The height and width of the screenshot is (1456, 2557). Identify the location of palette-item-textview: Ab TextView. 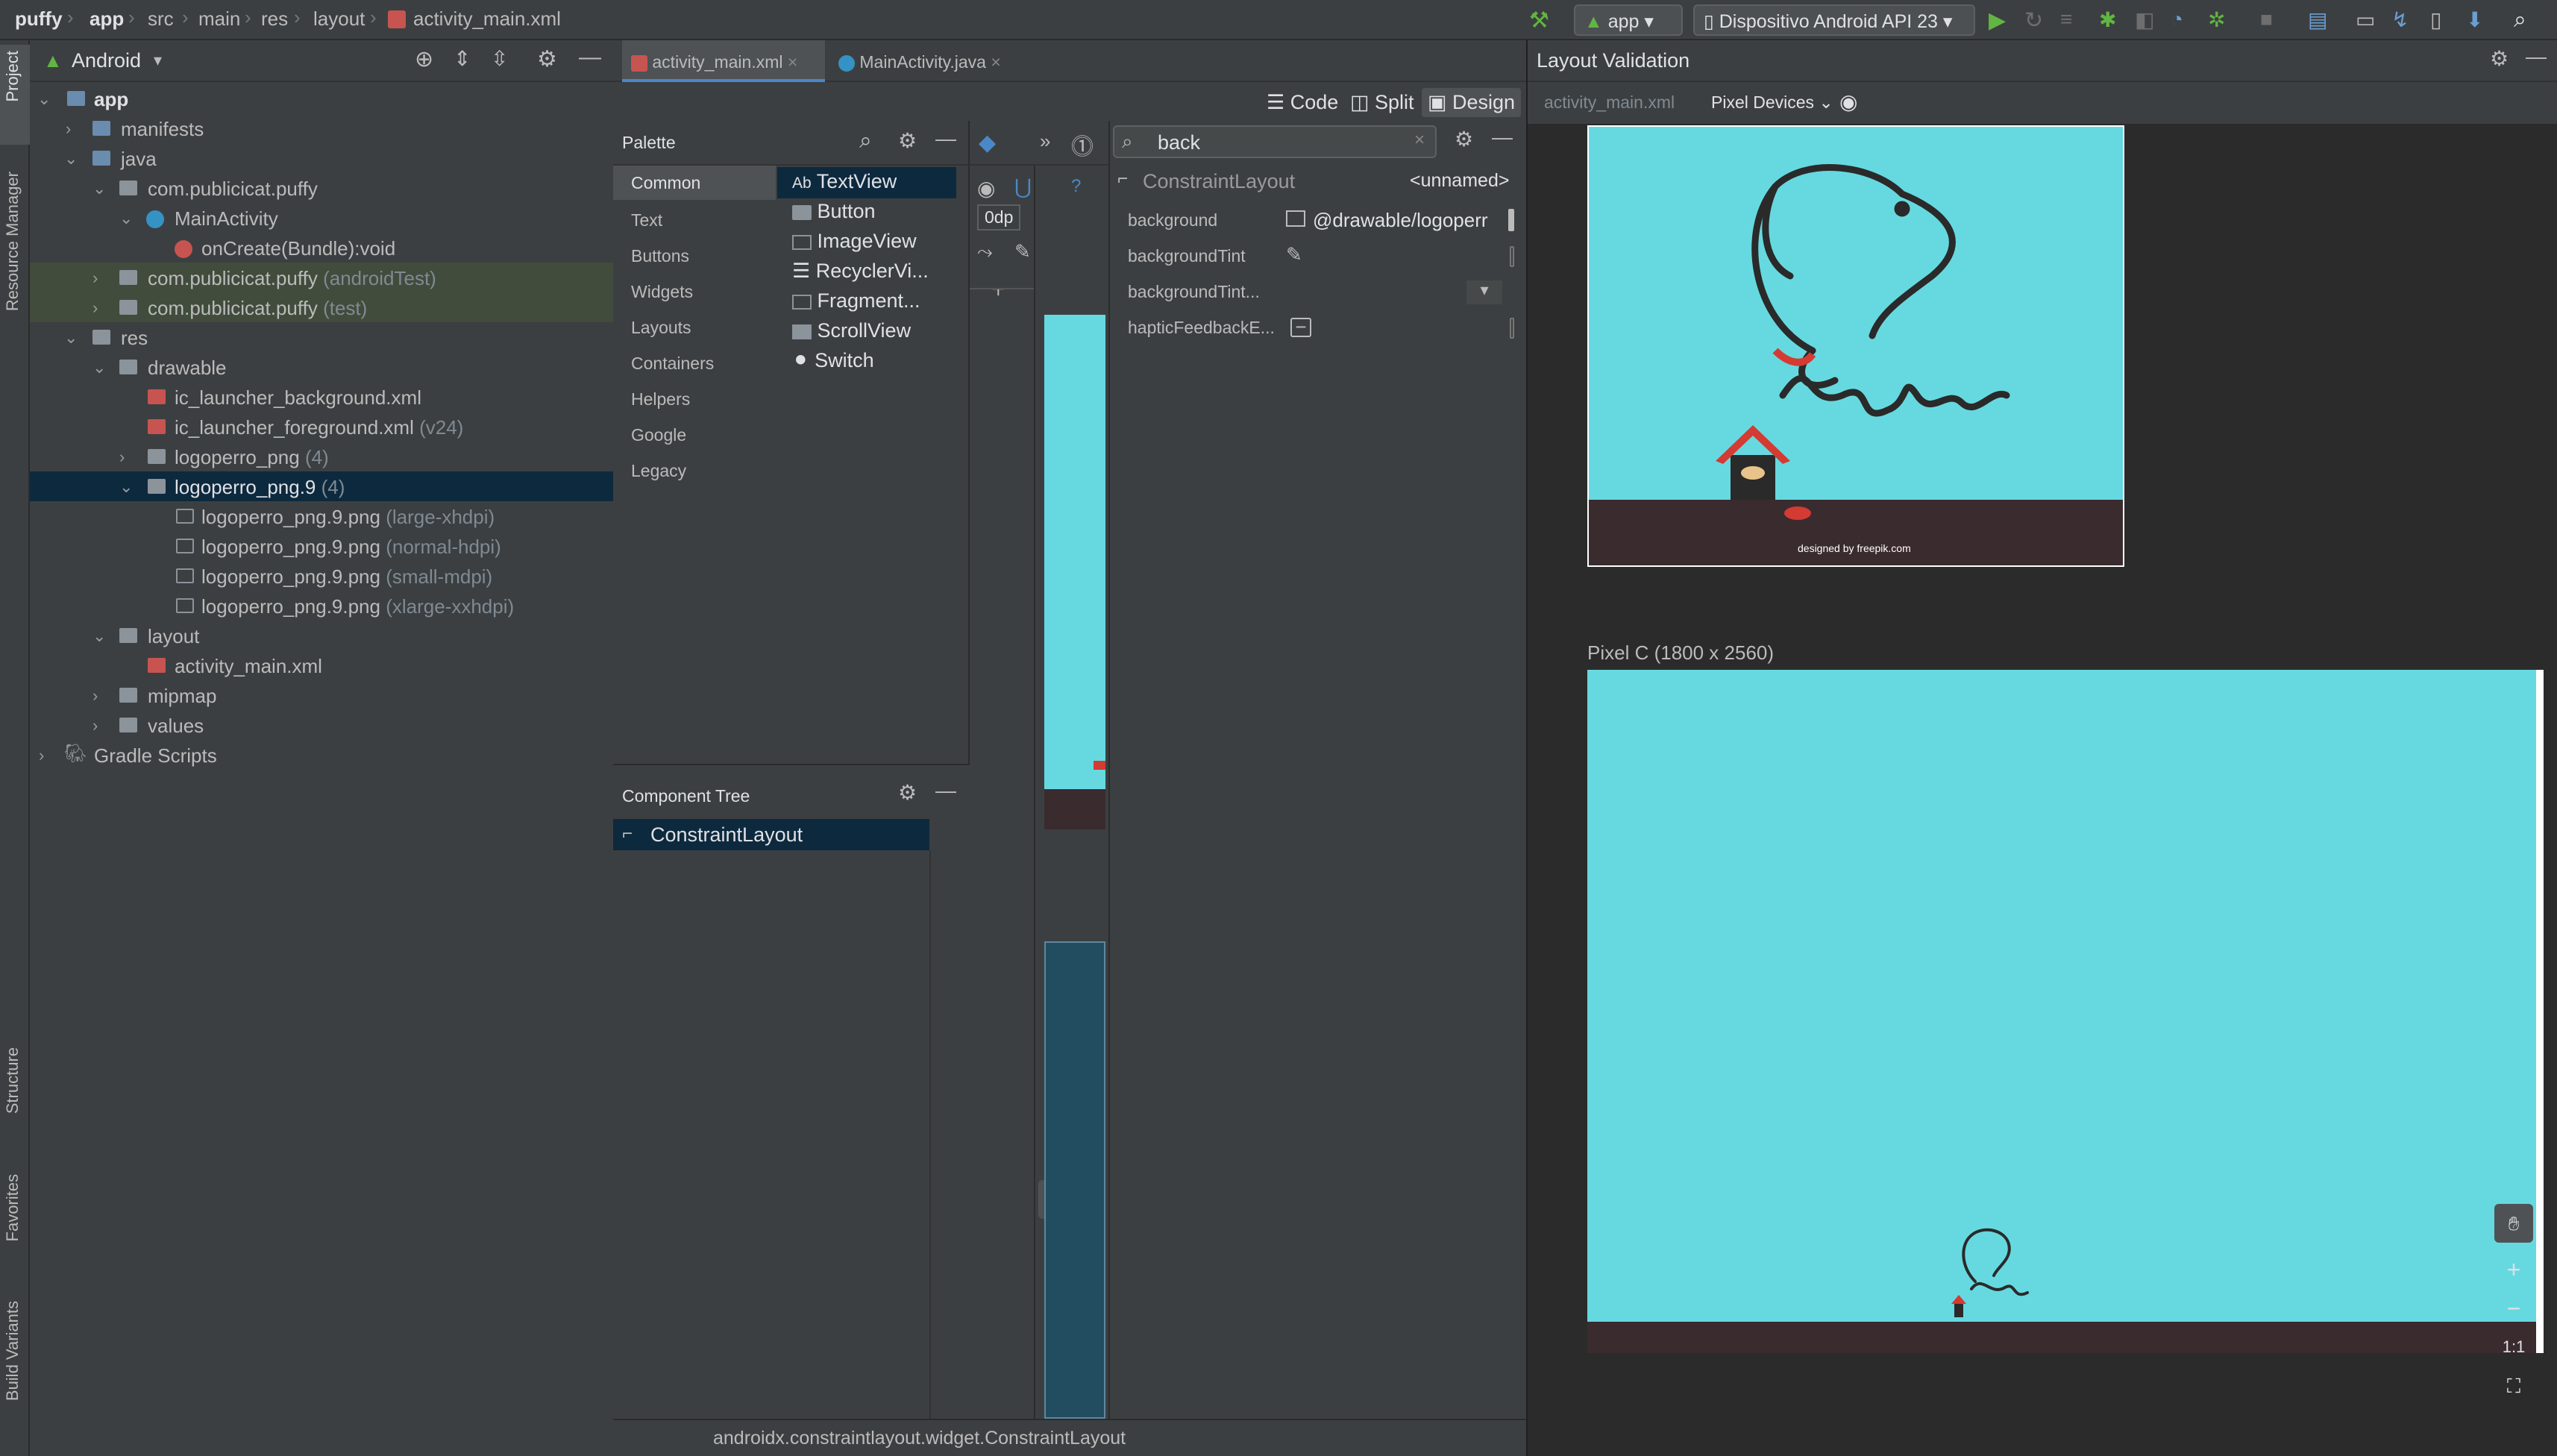
(866, 182).